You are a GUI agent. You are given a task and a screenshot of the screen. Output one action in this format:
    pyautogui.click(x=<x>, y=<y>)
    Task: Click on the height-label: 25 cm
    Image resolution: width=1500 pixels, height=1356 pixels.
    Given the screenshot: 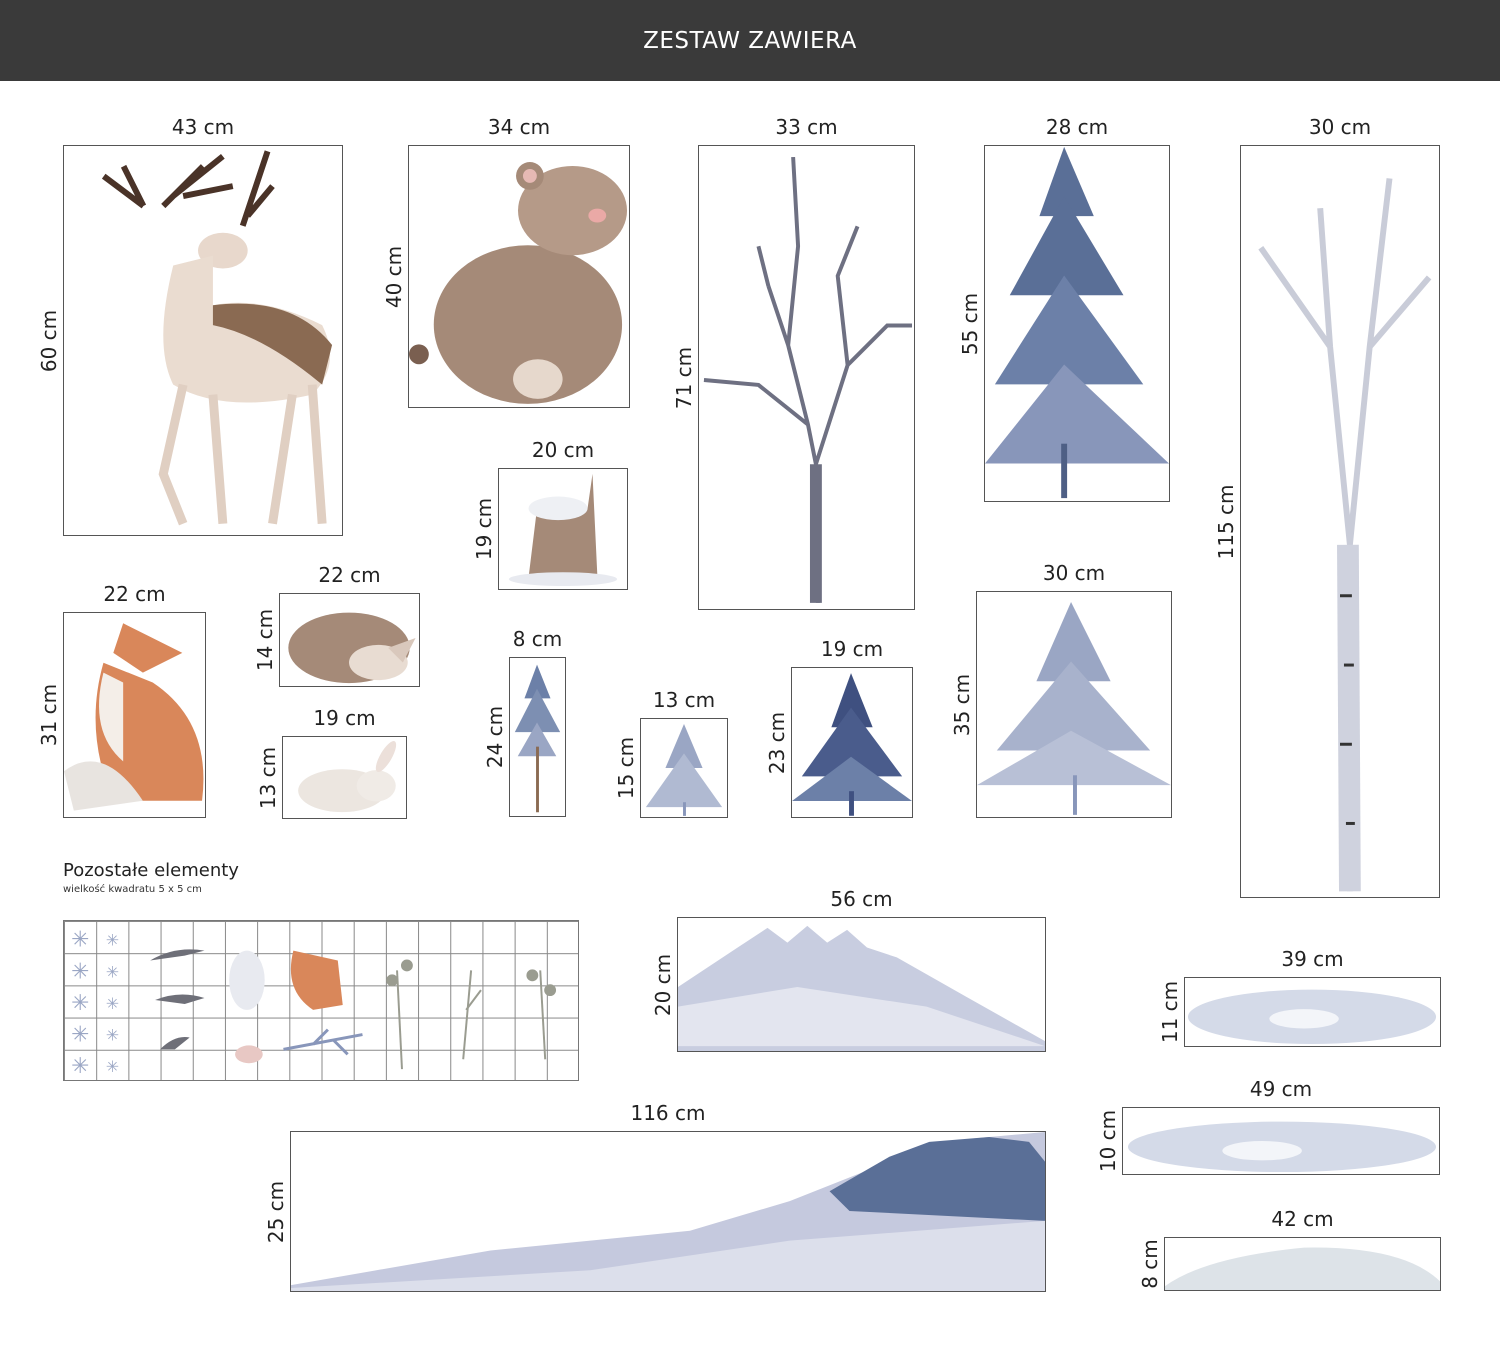 What is the action you would take?
    pyautogui.click(x=276, y=1211)
    